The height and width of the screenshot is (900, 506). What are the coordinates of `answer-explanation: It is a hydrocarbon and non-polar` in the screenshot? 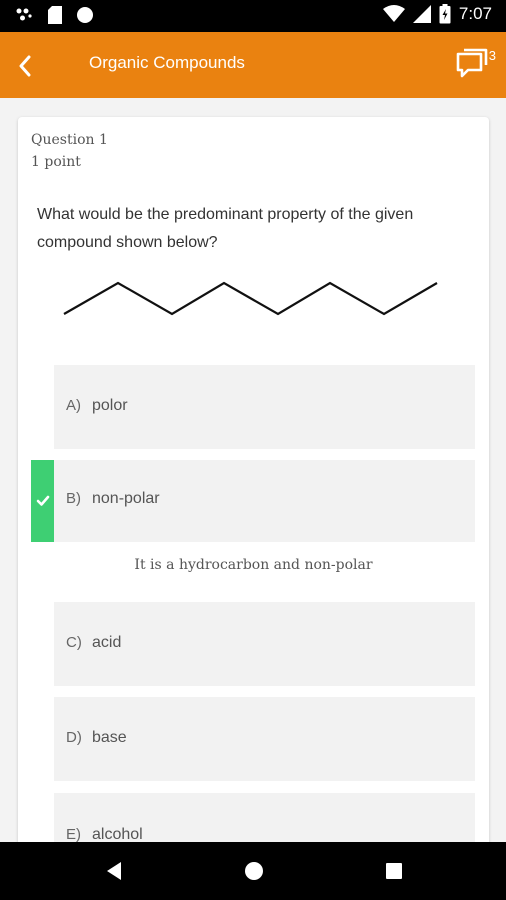 It's located at (253, 565).